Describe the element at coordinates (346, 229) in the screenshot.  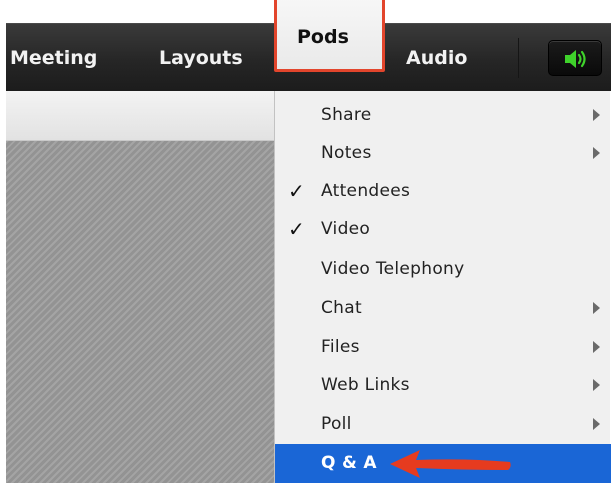
I see `menu-item-label: Video` at that location.